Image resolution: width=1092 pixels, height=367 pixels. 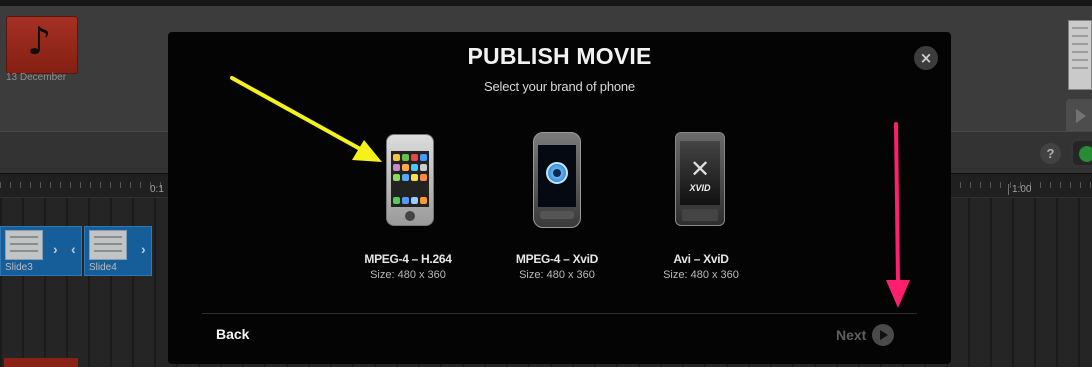 What do you see at coordinates (926, 58) in the screenshot?
I see `close-button: ×` at bounding box center [926, 58].